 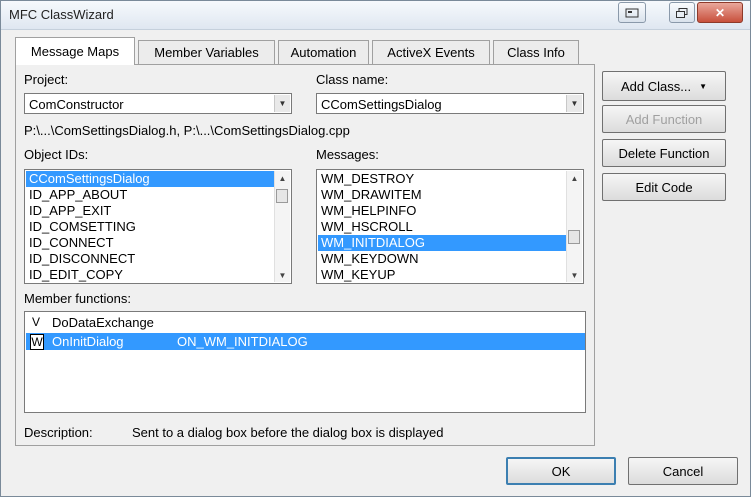 What do you see at coordinates (664, 187) in the screenshot?
I see `edit-code-button: Edit Code` at bounding box center [664, 187].